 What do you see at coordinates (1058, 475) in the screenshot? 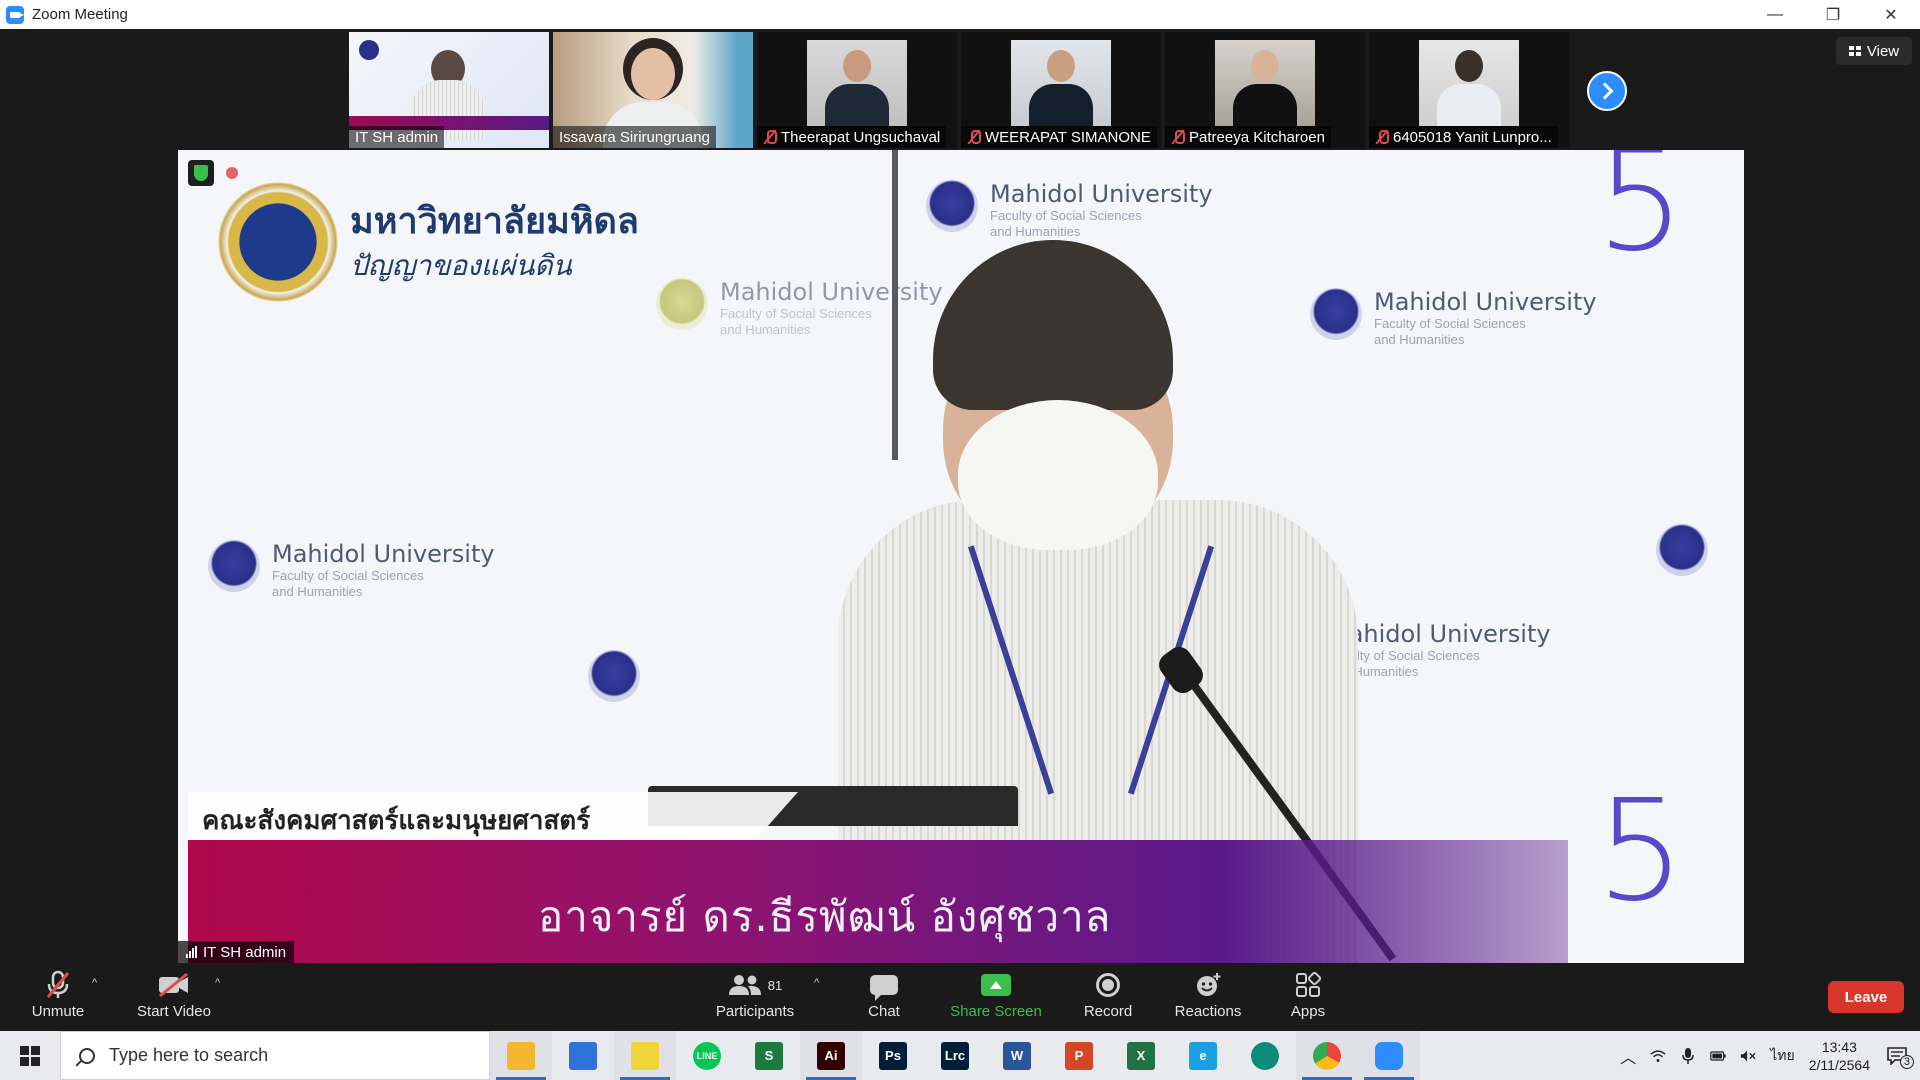
I see `face-mask` at bounding box center [1058, 475].